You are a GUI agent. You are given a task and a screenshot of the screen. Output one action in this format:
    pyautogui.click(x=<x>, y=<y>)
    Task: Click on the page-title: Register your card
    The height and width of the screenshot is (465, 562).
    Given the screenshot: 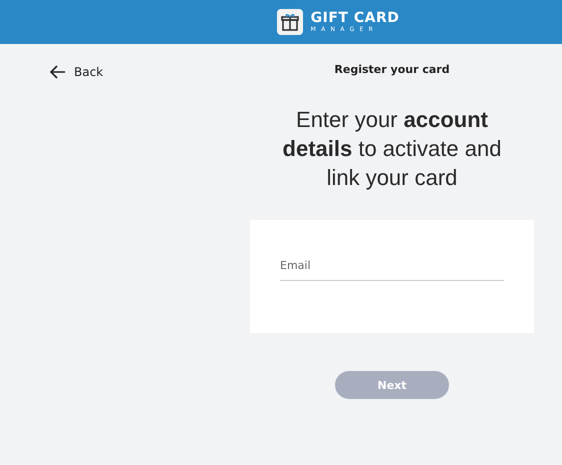 What is the action you would take?
    pyautogui.click(x=392, y=69)
    